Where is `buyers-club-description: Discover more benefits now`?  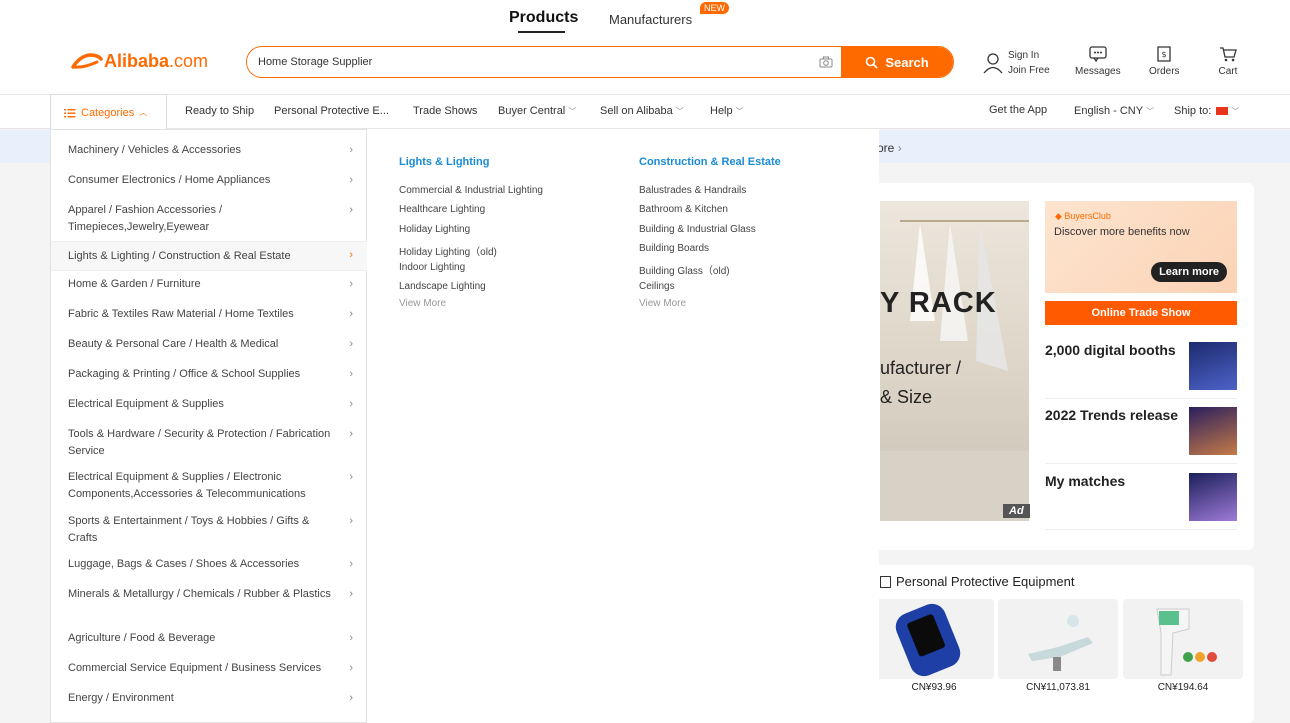 buyers-club-description: Discover more benefits now is located at coordinates (1122, 232).